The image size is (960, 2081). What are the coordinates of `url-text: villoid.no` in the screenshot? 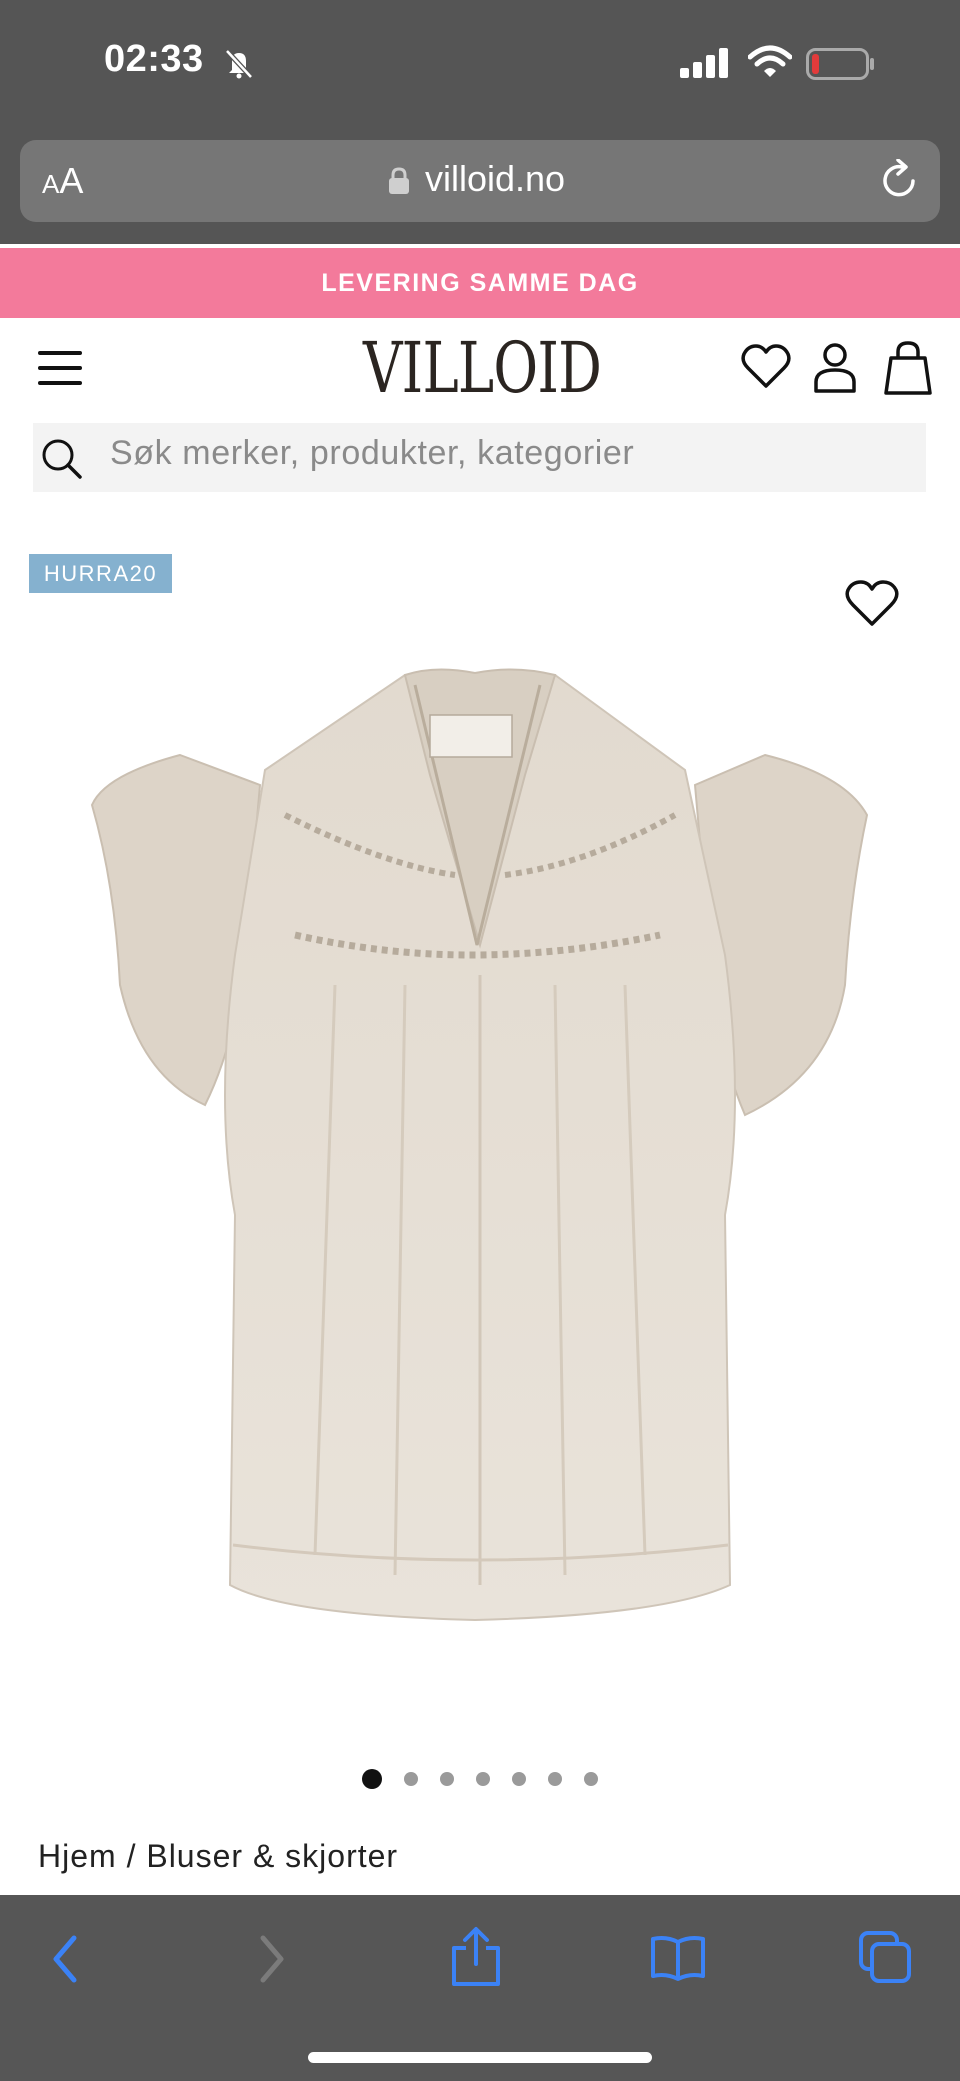 It's located at (495, 179).